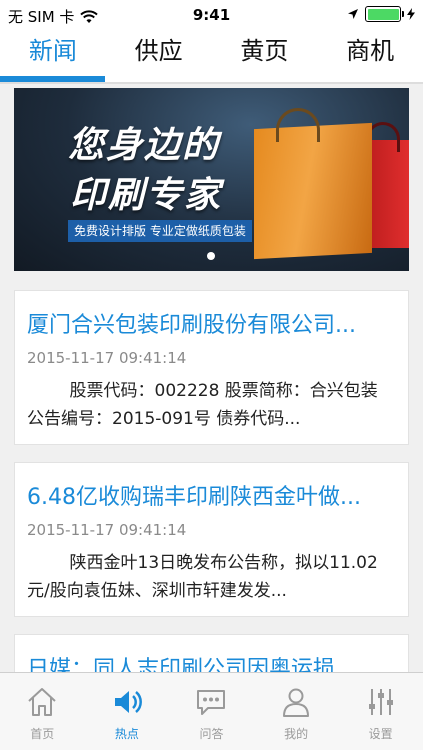 The image size is (423, 750). What do you see at coordinates (159, 57) in the screenshot?
I see `tab-supply: 供应` at bounding box center [159, 57].